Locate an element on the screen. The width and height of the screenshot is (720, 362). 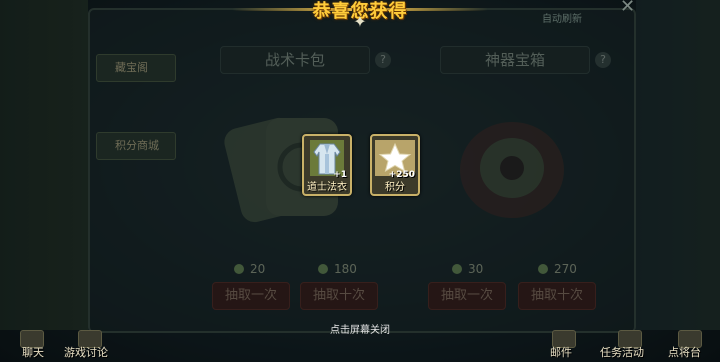
nav-game-discussion: 游戏讨论 is located at coordinates (86, 352).